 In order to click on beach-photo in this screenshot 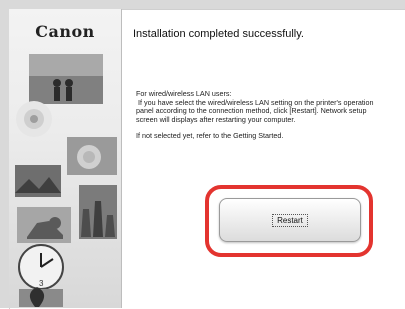, I will do `click(66, 79)`.